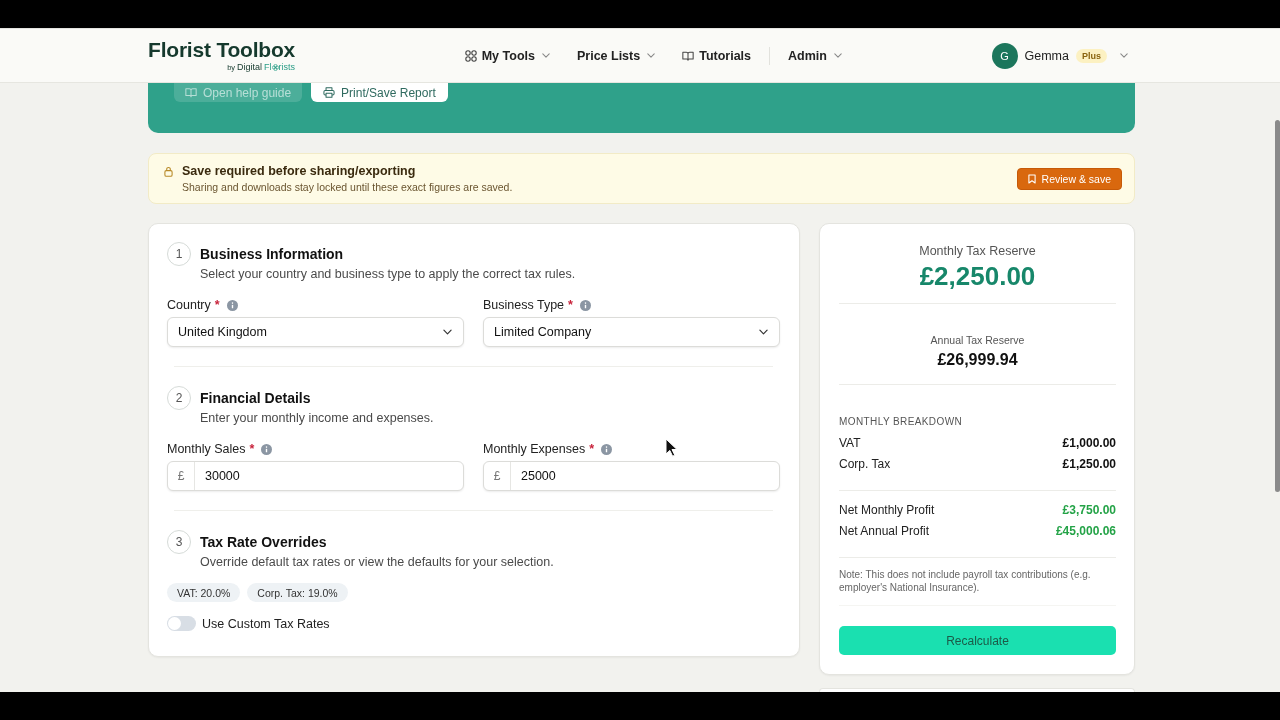  Describe the element at coordinates (631, 332) in the screenshot. I see `dropdown-field: Limited Company` at that location.